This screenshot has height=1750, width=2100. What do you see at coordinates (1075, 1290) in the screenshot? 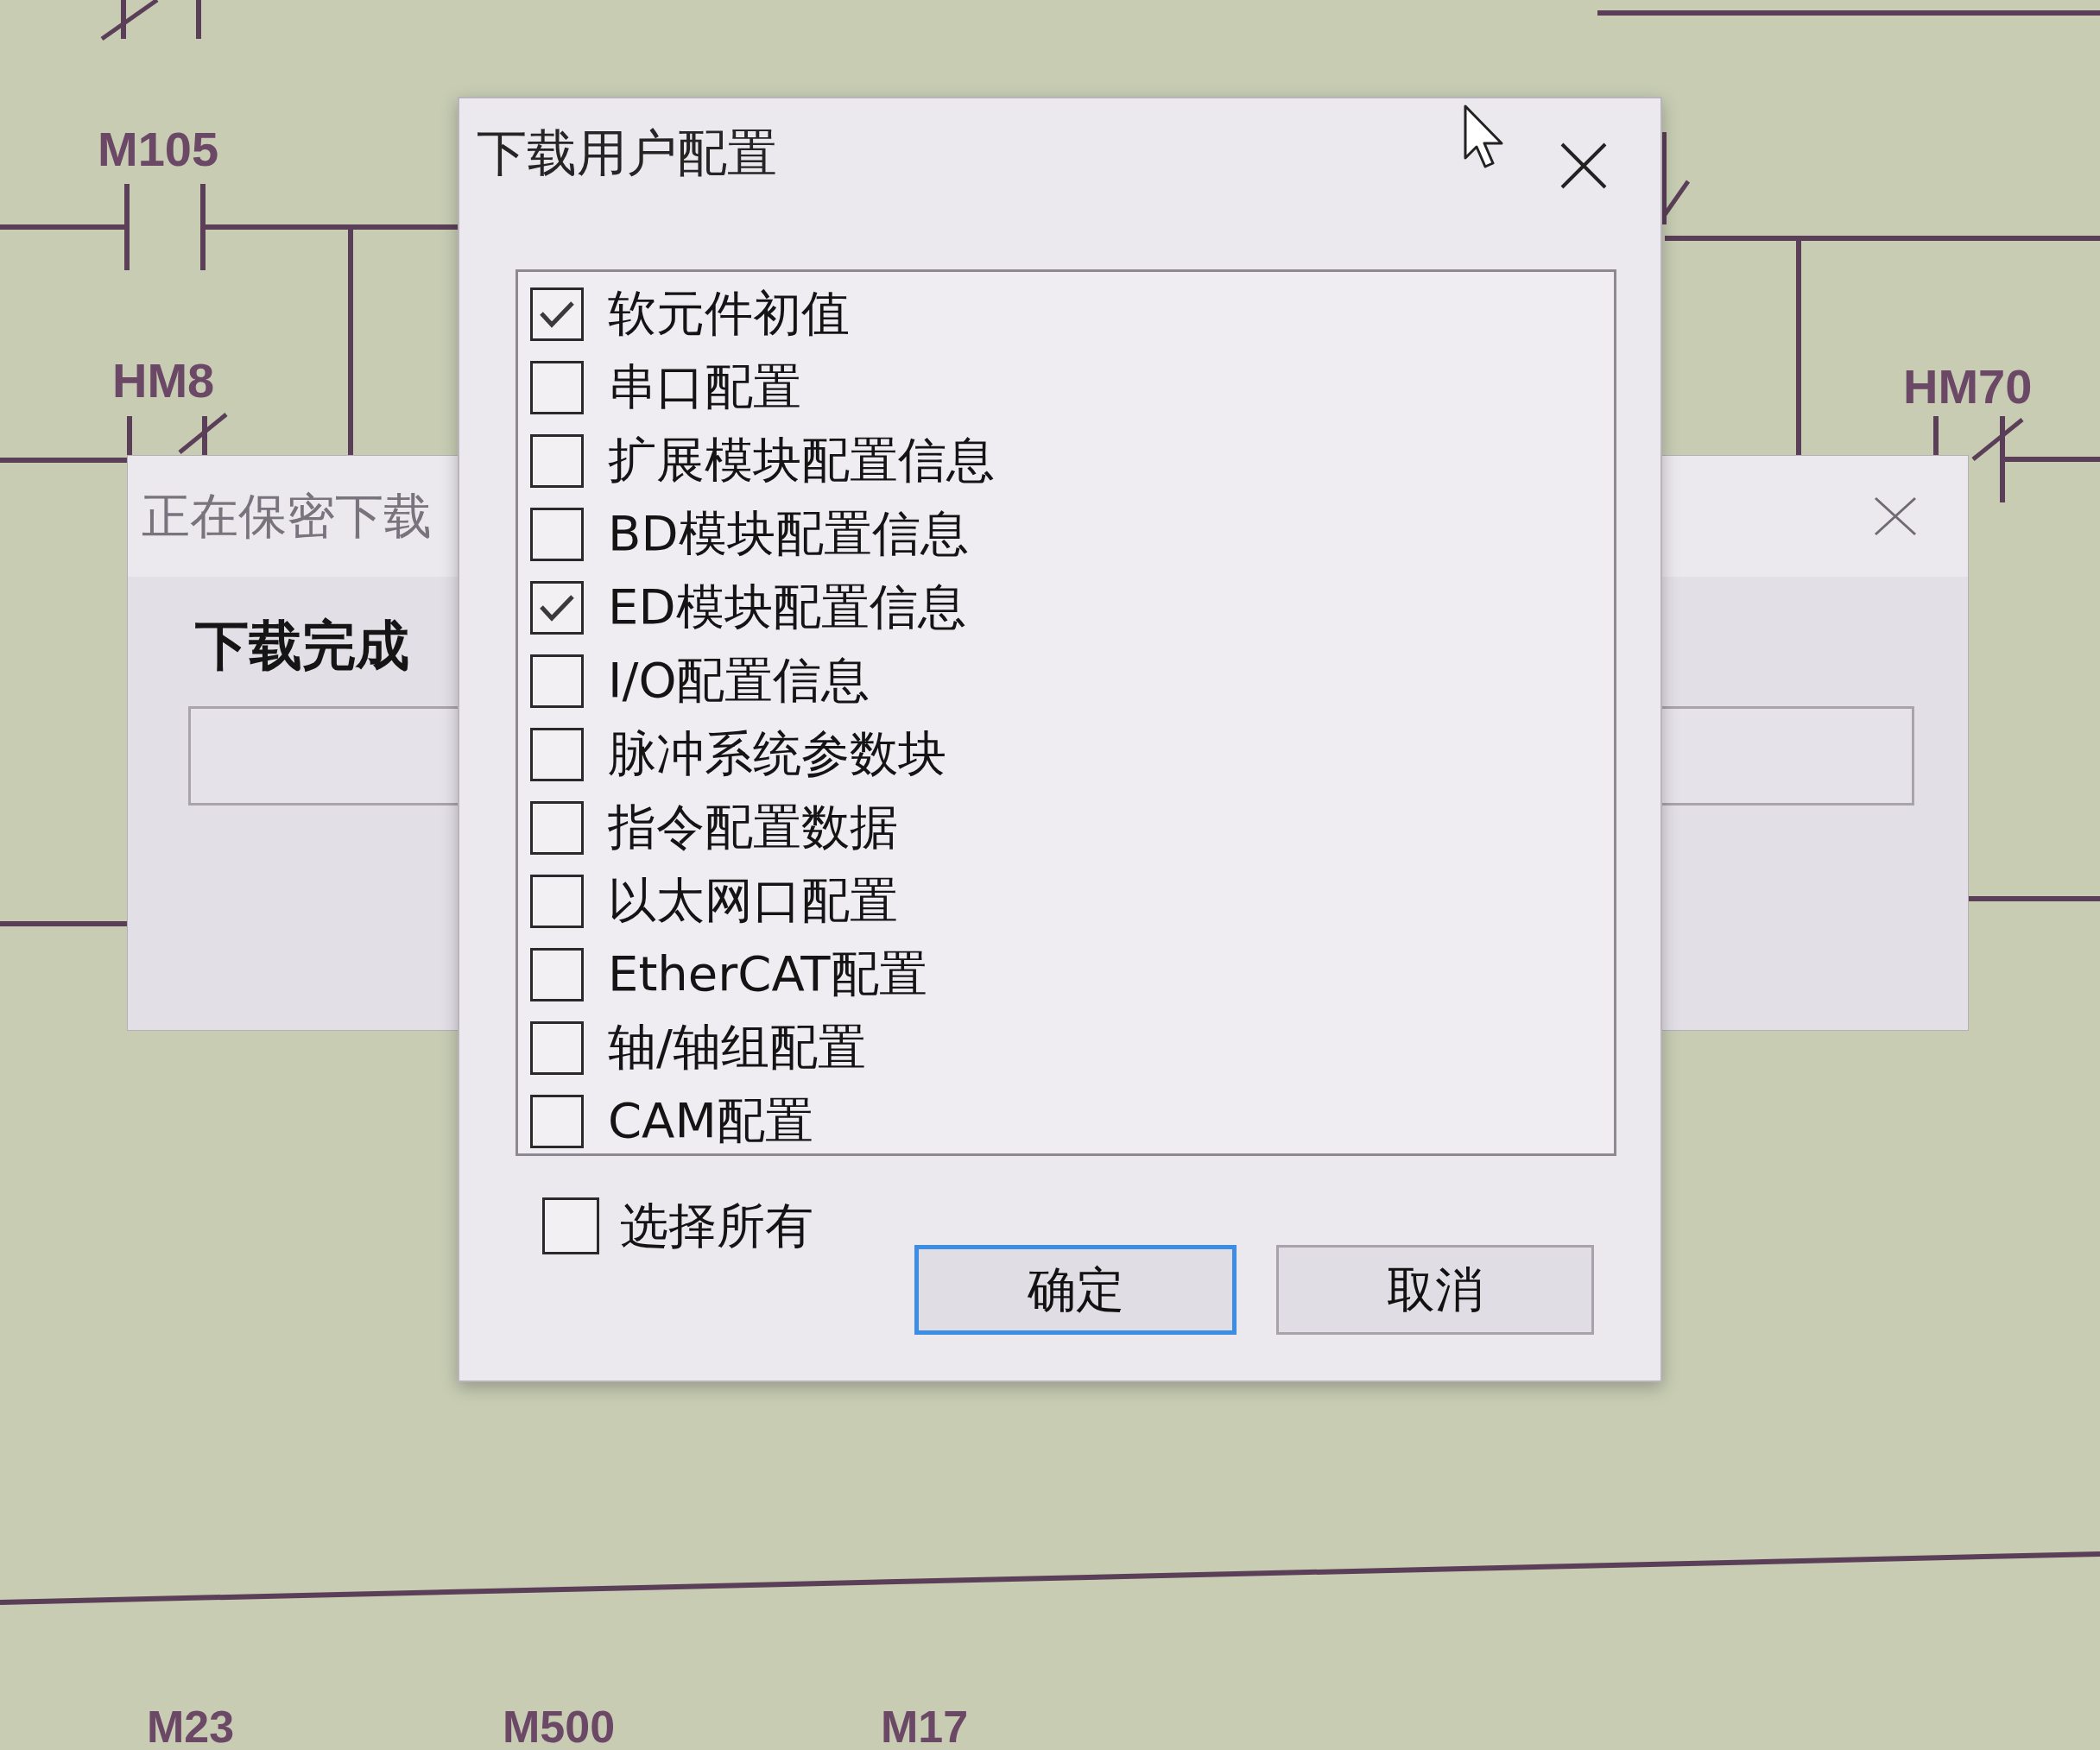
I see `ok-button: 确定` at bounding box center [1075, 1290].